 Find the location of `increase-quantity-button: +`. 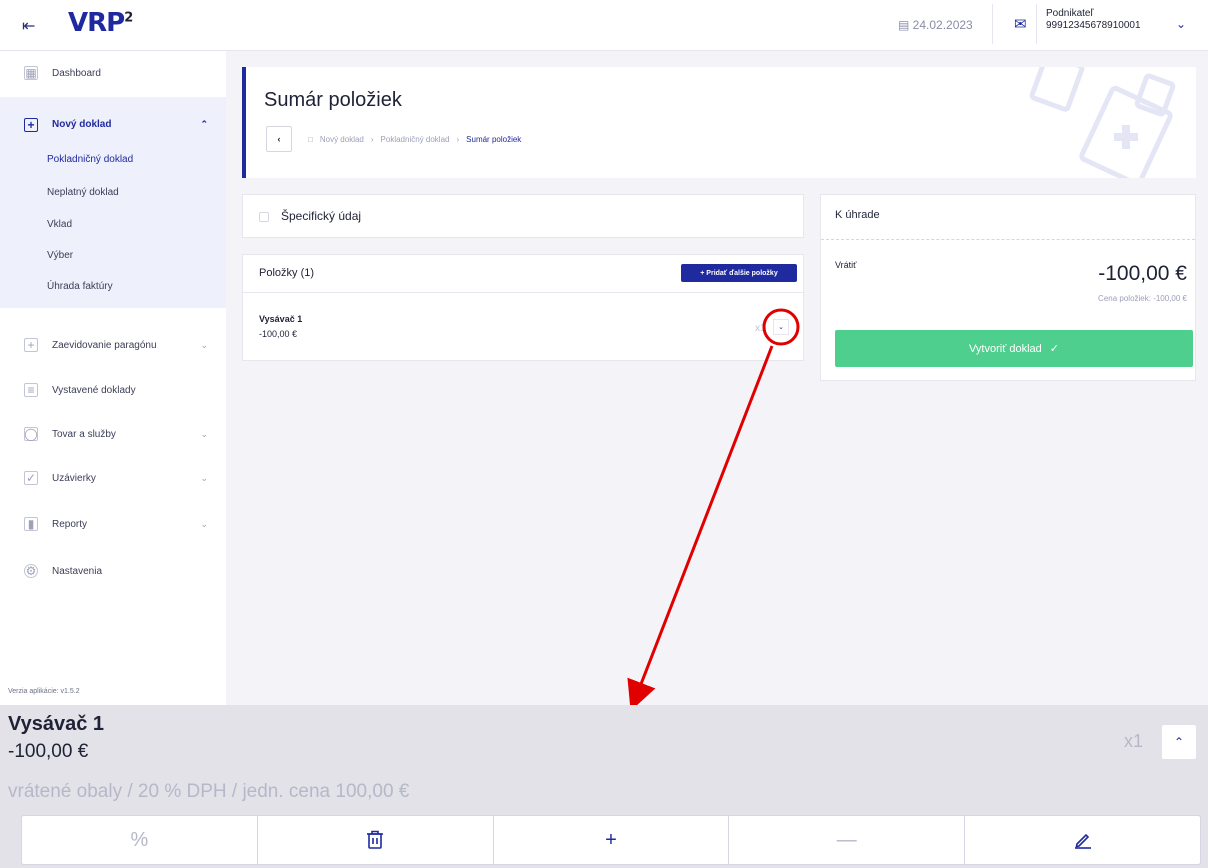

increase-quantity-button: + is located at coordinates (612, 840).